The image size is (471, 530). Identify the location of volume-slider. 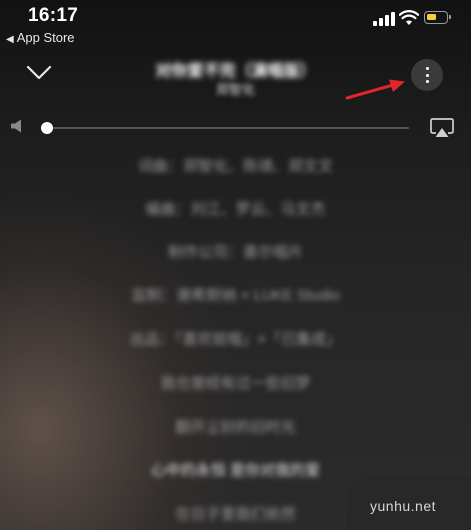
(228, 128).